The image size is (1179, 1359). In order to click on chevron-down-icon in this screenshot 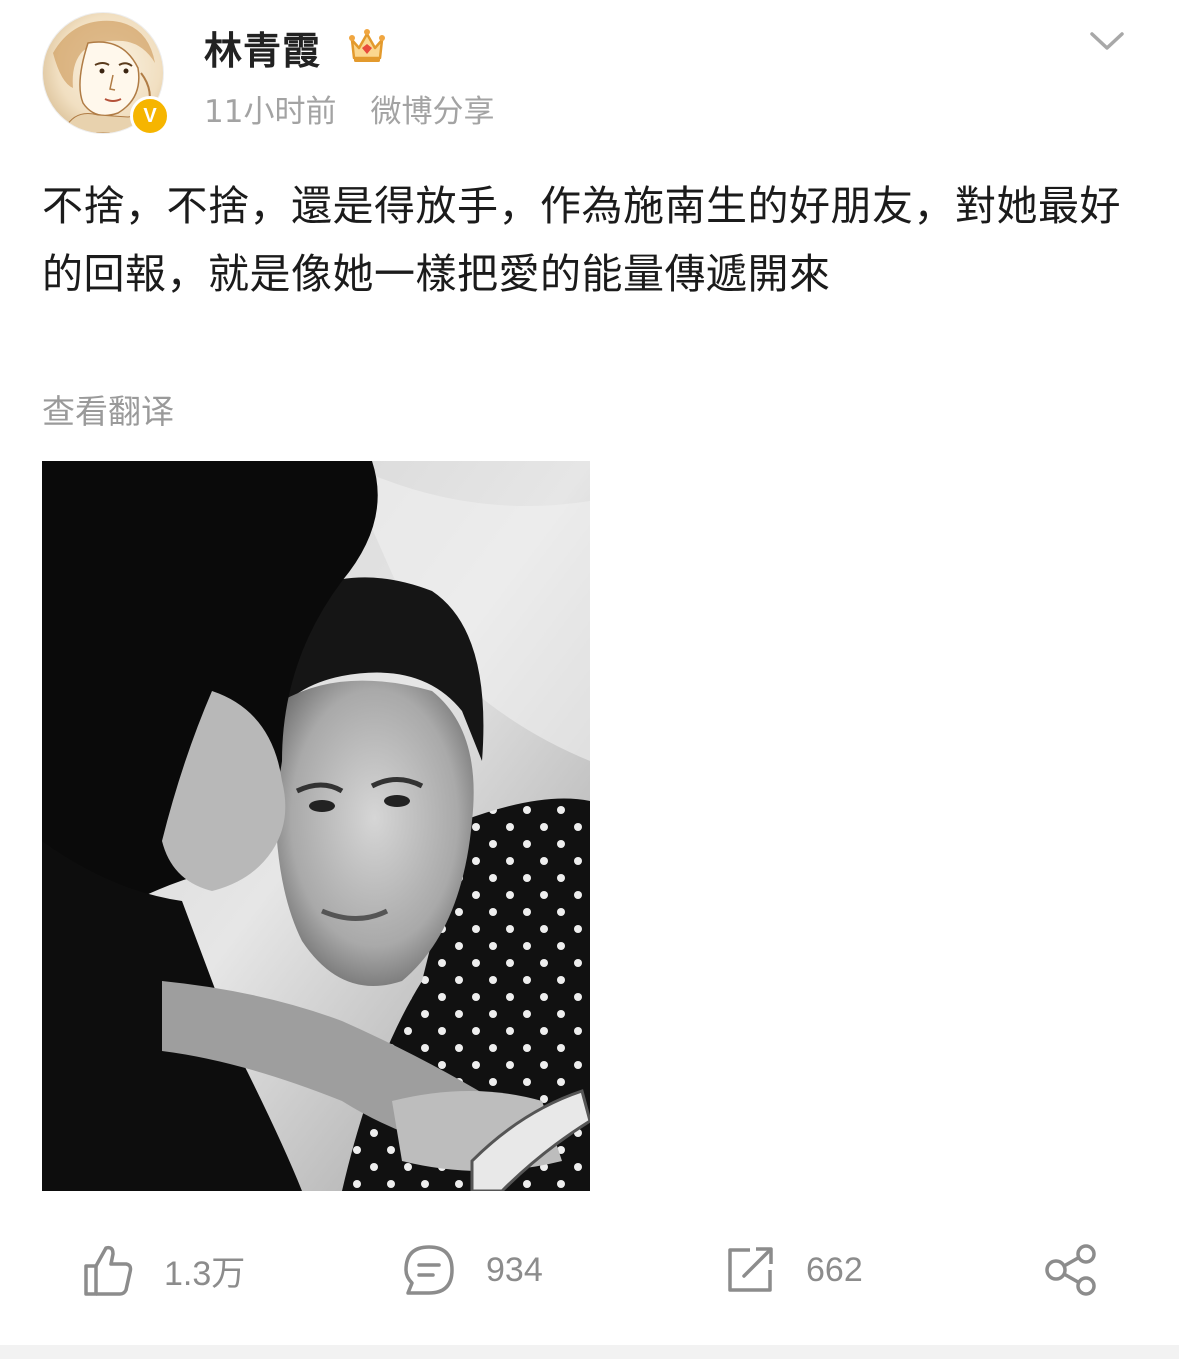, I will do `click(1107, 41)`.